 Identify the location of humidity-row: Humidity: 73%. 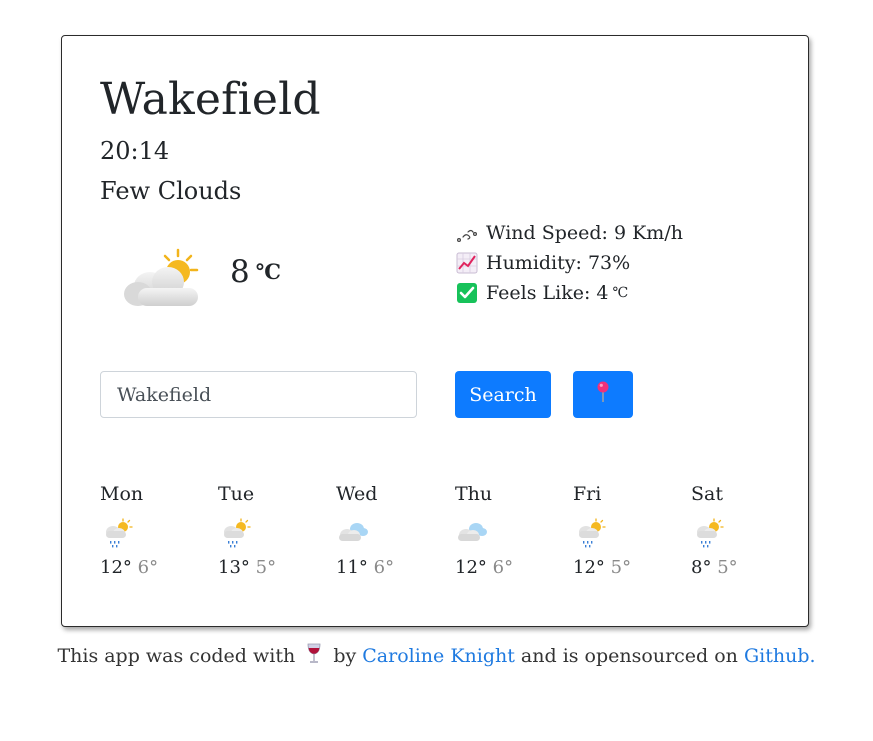
(569, 263).